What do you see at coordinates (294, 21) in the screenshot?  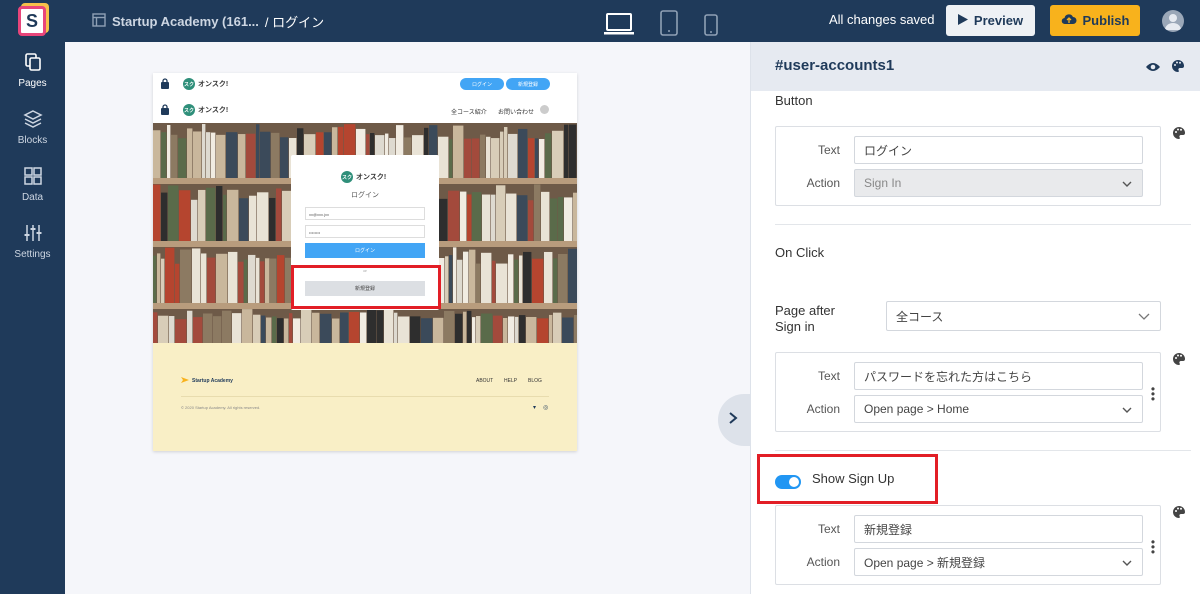 I see `page-name: / ログイン` at bounding box center [294, 21].